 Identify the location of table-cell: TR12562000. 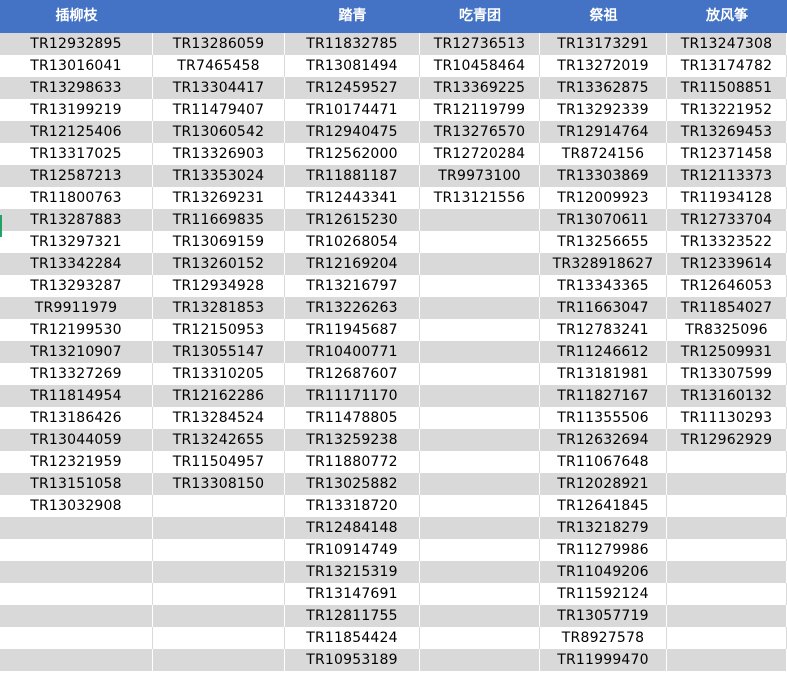
(352, 154).